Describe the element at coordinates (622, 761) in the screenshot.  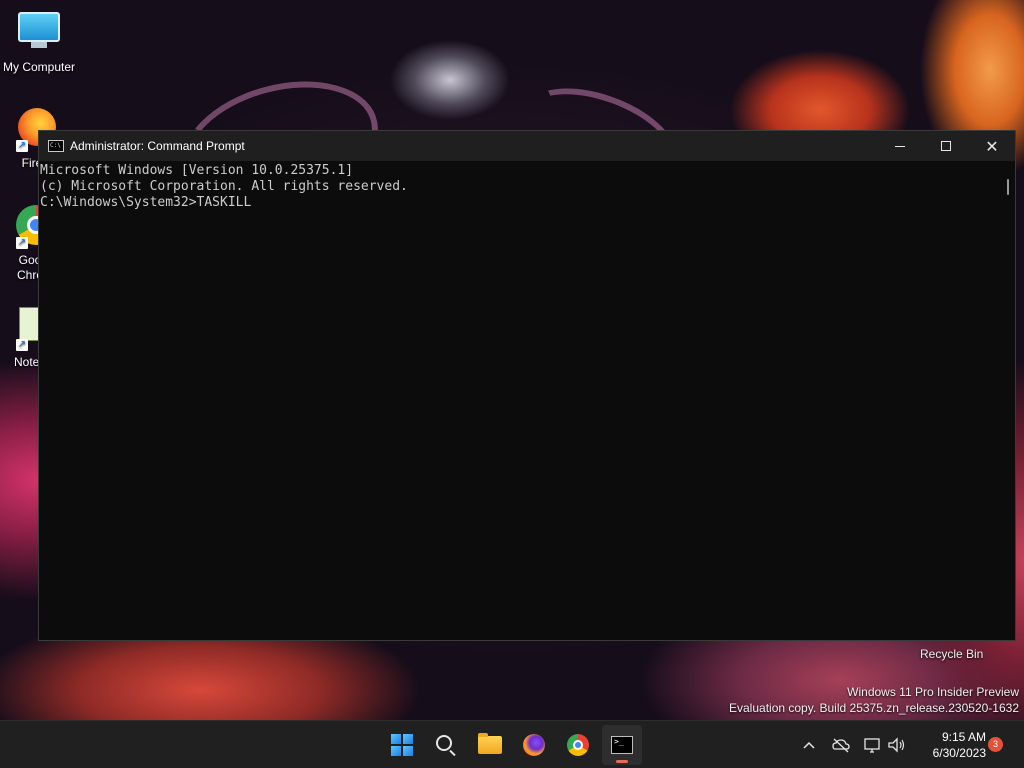
I see `active-app-indicator` at that location.